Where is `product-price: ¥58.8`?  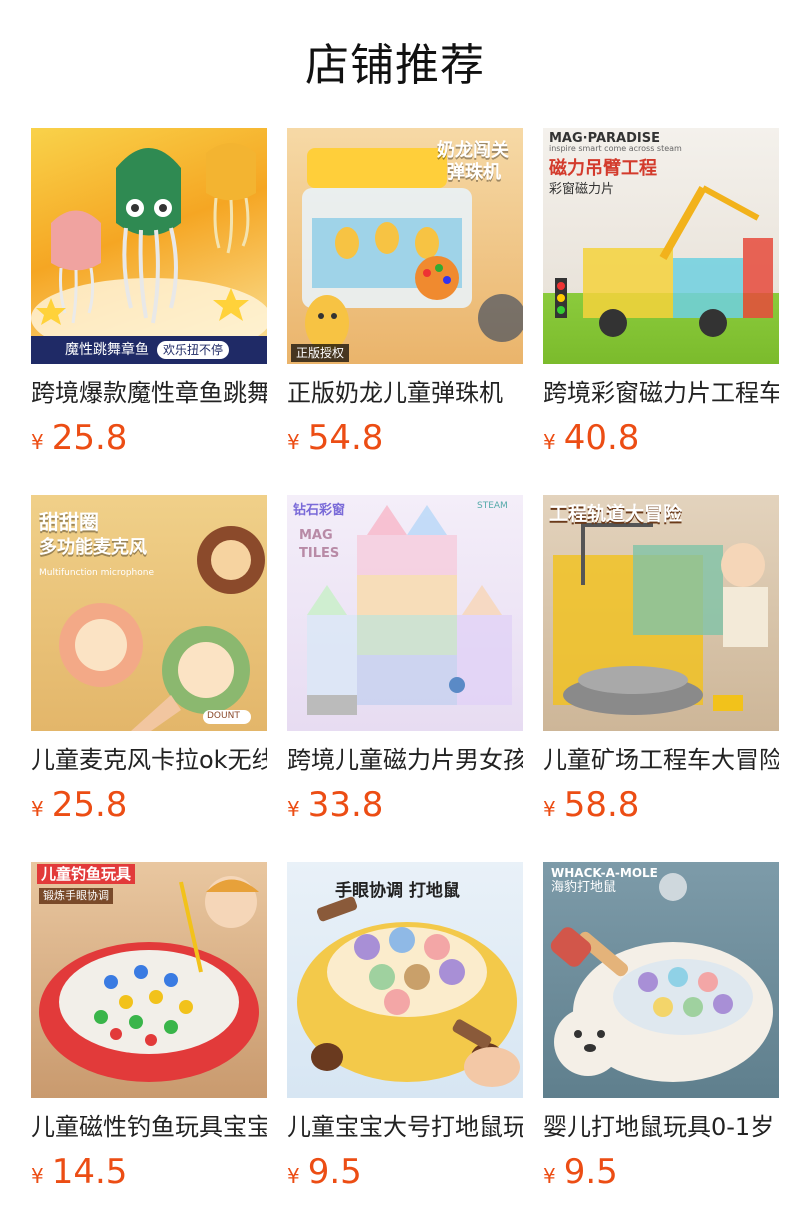 product-price: ¥58.8 is located at coordinates (661, 805).